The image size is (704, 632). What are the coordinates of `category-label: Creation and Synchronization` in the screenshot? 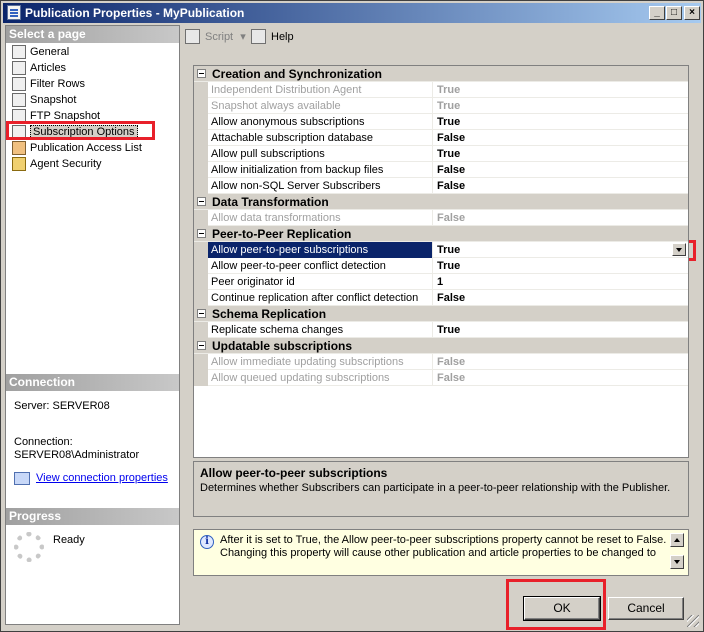 It's located at (297, 74).